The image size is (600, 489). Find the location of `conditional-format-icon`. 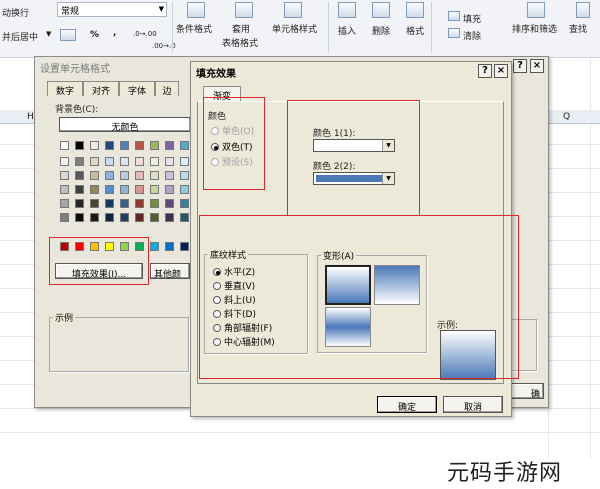

conditional-format-icon is located at coordinates (196, 10).